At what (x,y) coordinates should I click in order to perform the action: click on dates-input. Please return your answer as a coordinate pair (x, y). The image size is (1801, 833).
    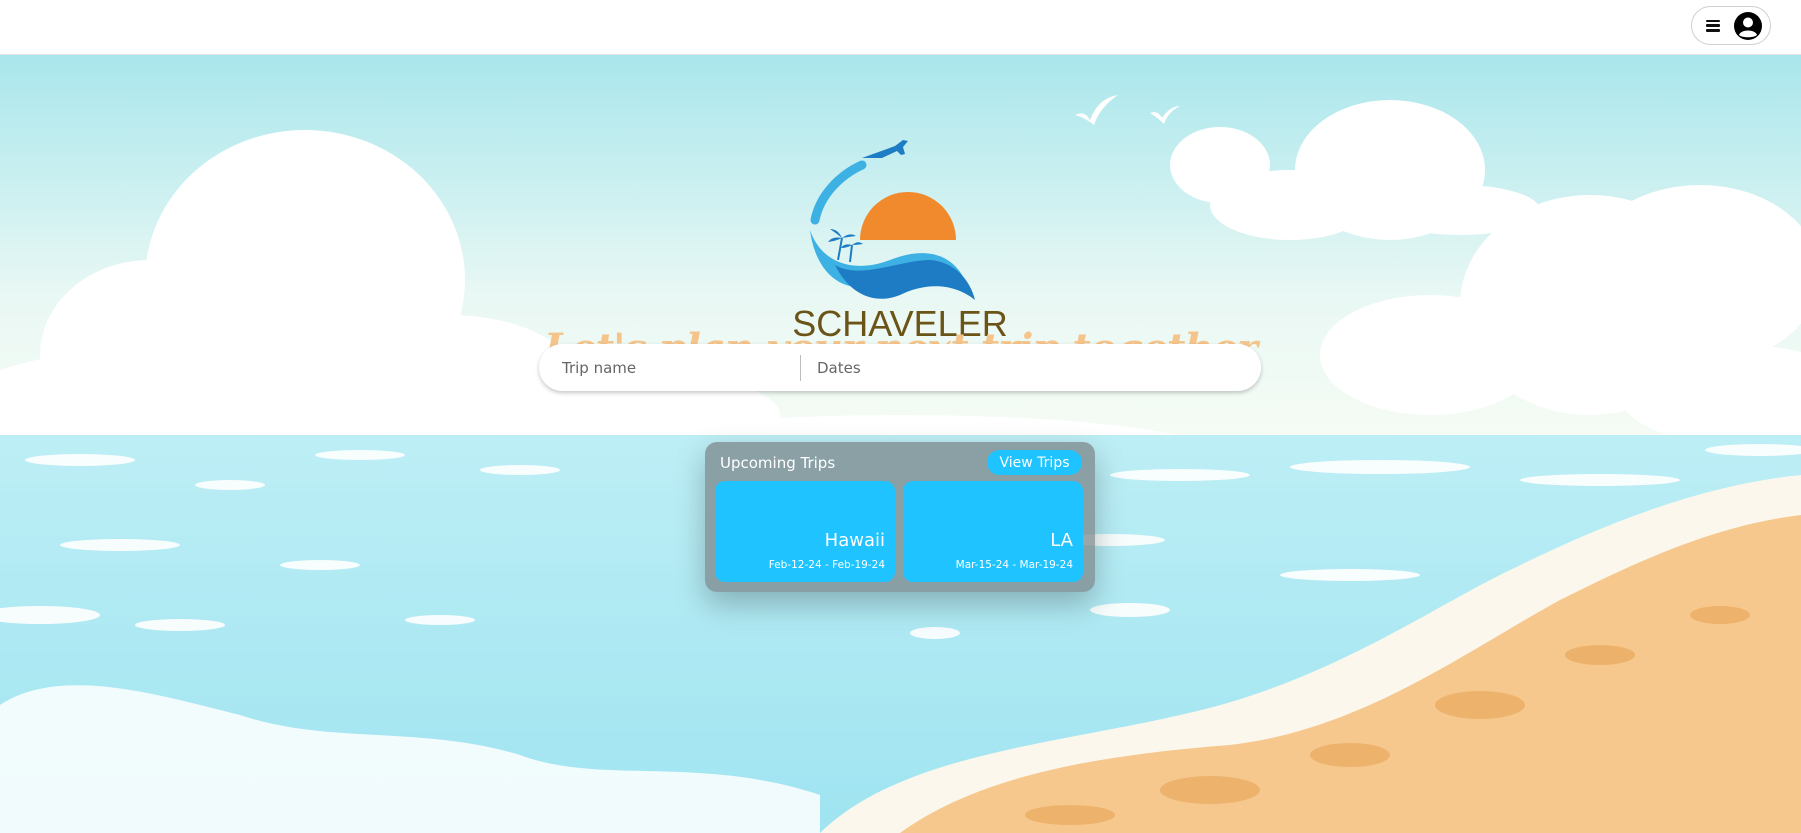
    Looking at the image, I should click on (1031, 367).